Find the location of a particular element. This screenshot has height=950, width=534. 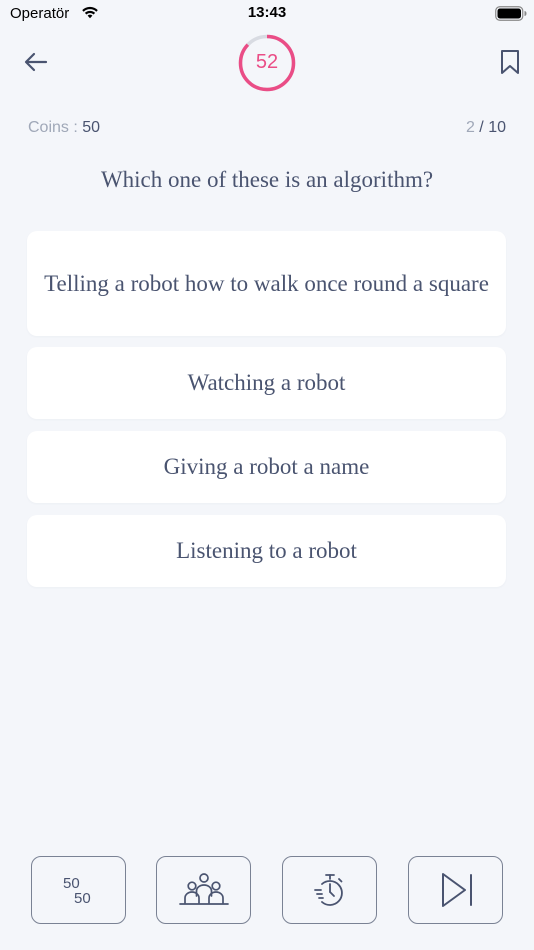

answer-option-2: Watching a robot is located at coordinates (266, 383).